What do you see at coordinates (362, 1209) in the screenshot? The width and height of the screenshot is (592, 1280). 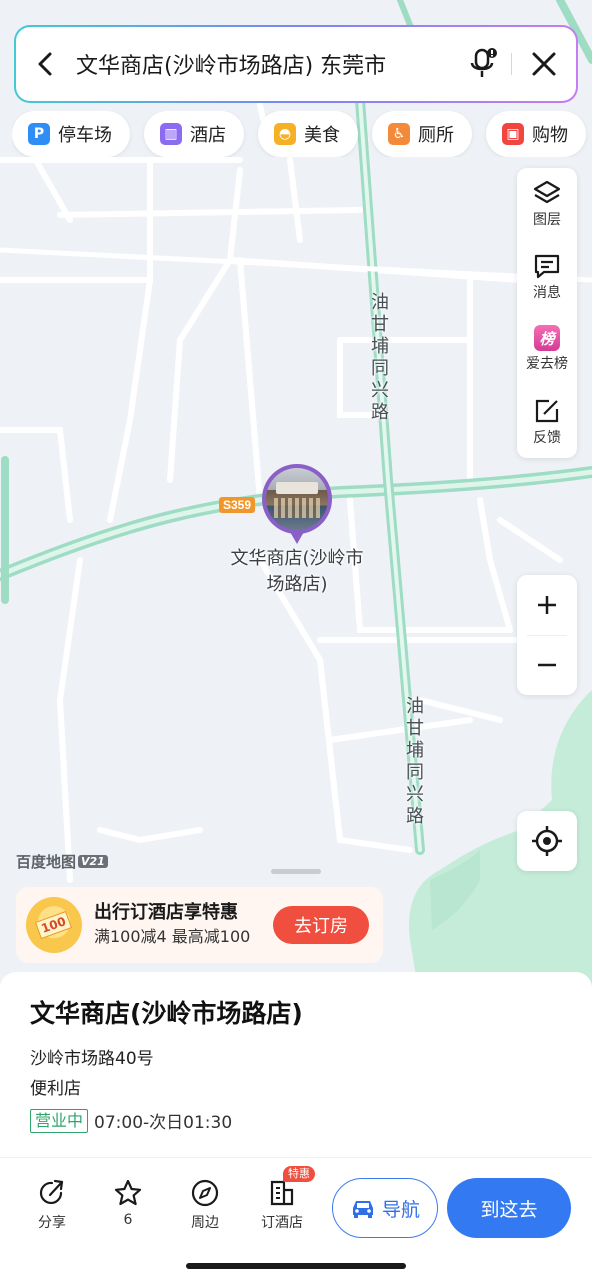 I see `car-icon` at bounding box center [362, 1209].